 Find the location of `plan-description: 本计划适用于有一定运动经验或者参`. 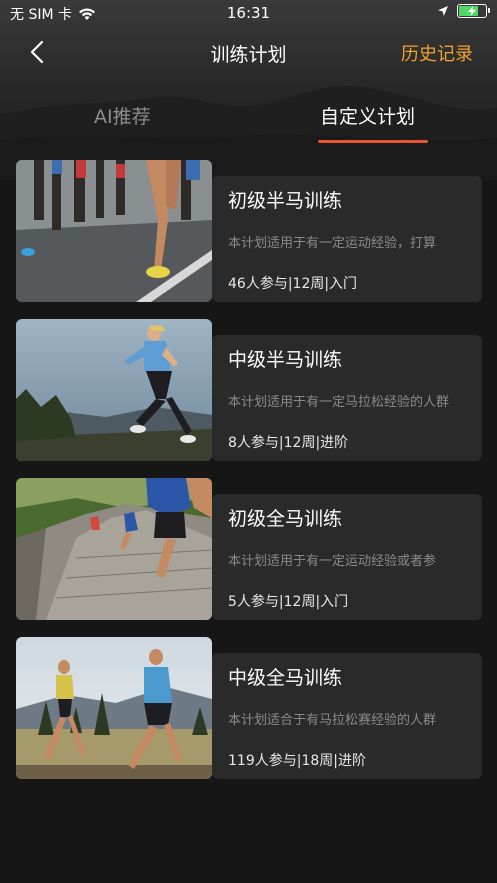

plan-description: 本计划适用于有一定运动经验或者参 is located at coordinates (332, 561).